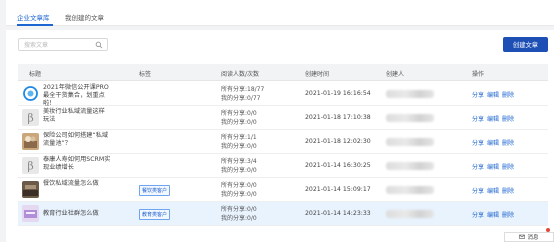  I want to click on article-title: 美妆行业私域流量这样玩法, so click(77, 116).